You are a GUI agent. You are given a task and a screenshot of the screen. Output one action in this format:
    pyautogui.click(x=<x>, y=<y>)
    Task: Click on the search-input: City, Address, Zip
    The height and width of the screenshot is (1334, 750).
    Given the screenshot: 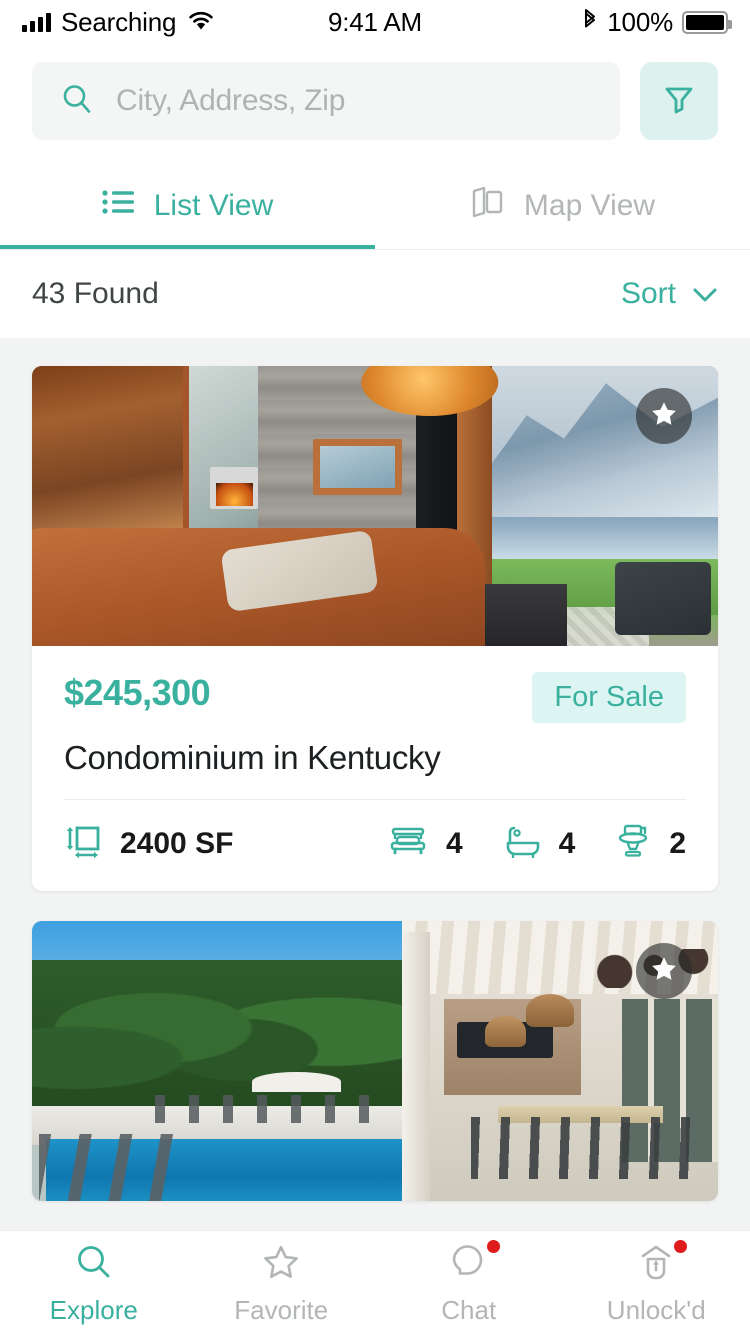 What is the action you would take?
    pyautogui.click(x=326, y=101)
    